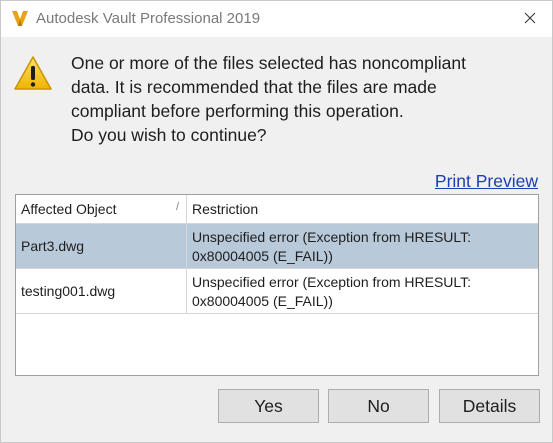 The width and height of the screenshot is (553, 443). Describe the element at coordinates (378, 406) in the screenshot. I see `no-button: No` at that location.